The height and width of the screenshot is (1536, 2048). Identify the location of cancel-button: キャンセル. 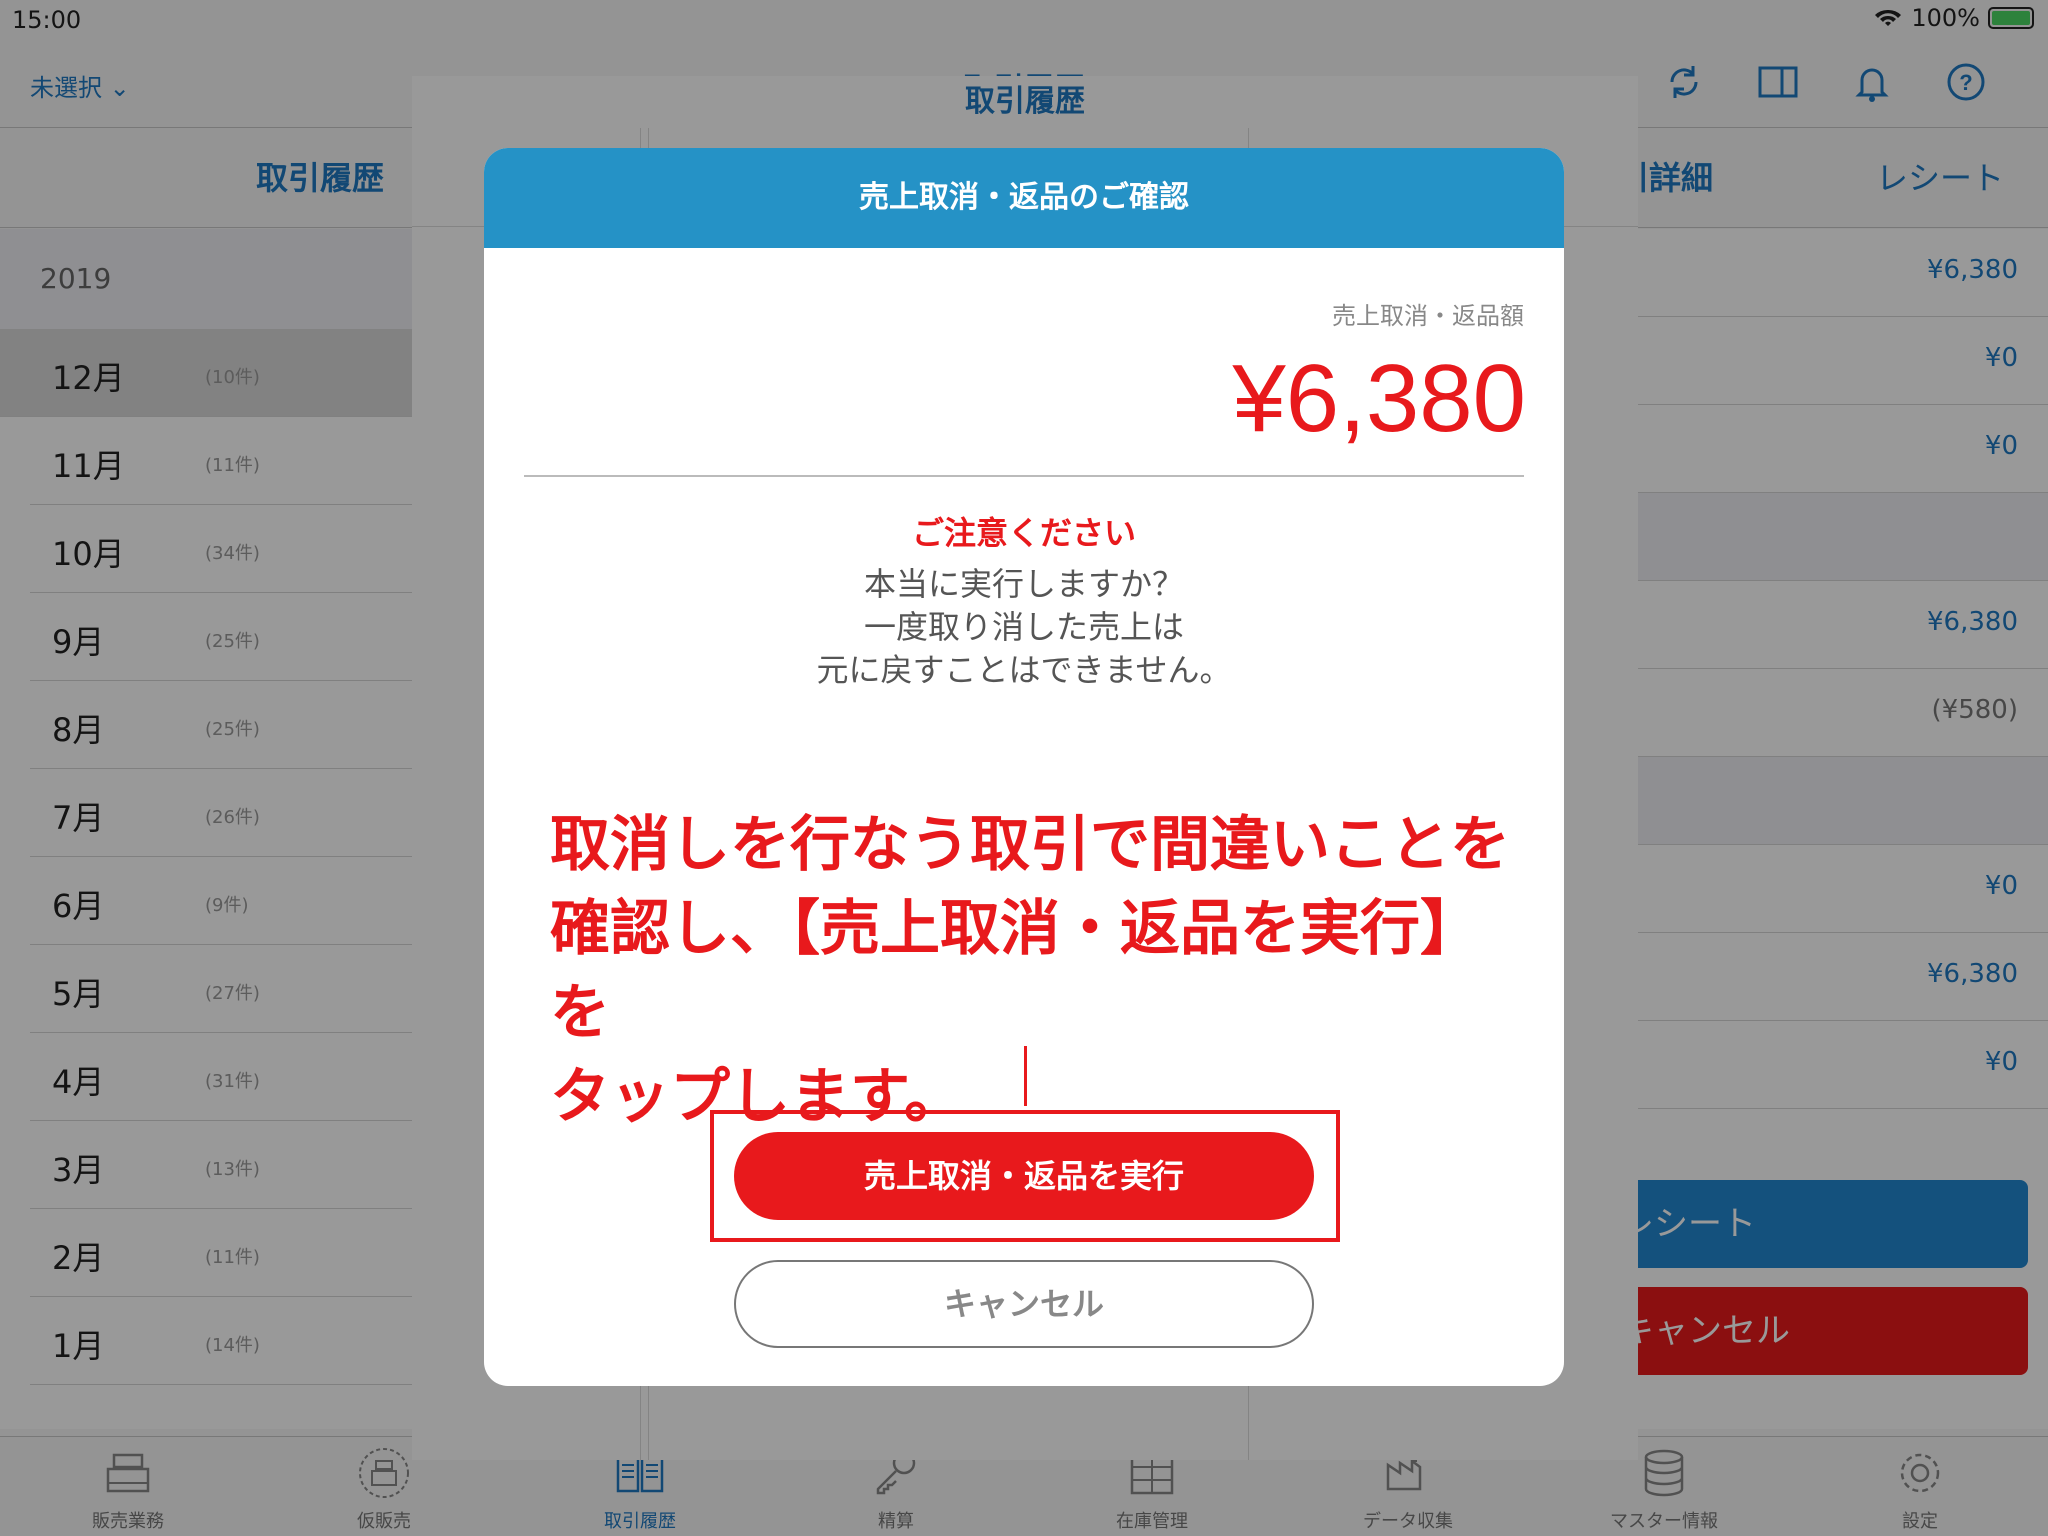
(1024, 1304).